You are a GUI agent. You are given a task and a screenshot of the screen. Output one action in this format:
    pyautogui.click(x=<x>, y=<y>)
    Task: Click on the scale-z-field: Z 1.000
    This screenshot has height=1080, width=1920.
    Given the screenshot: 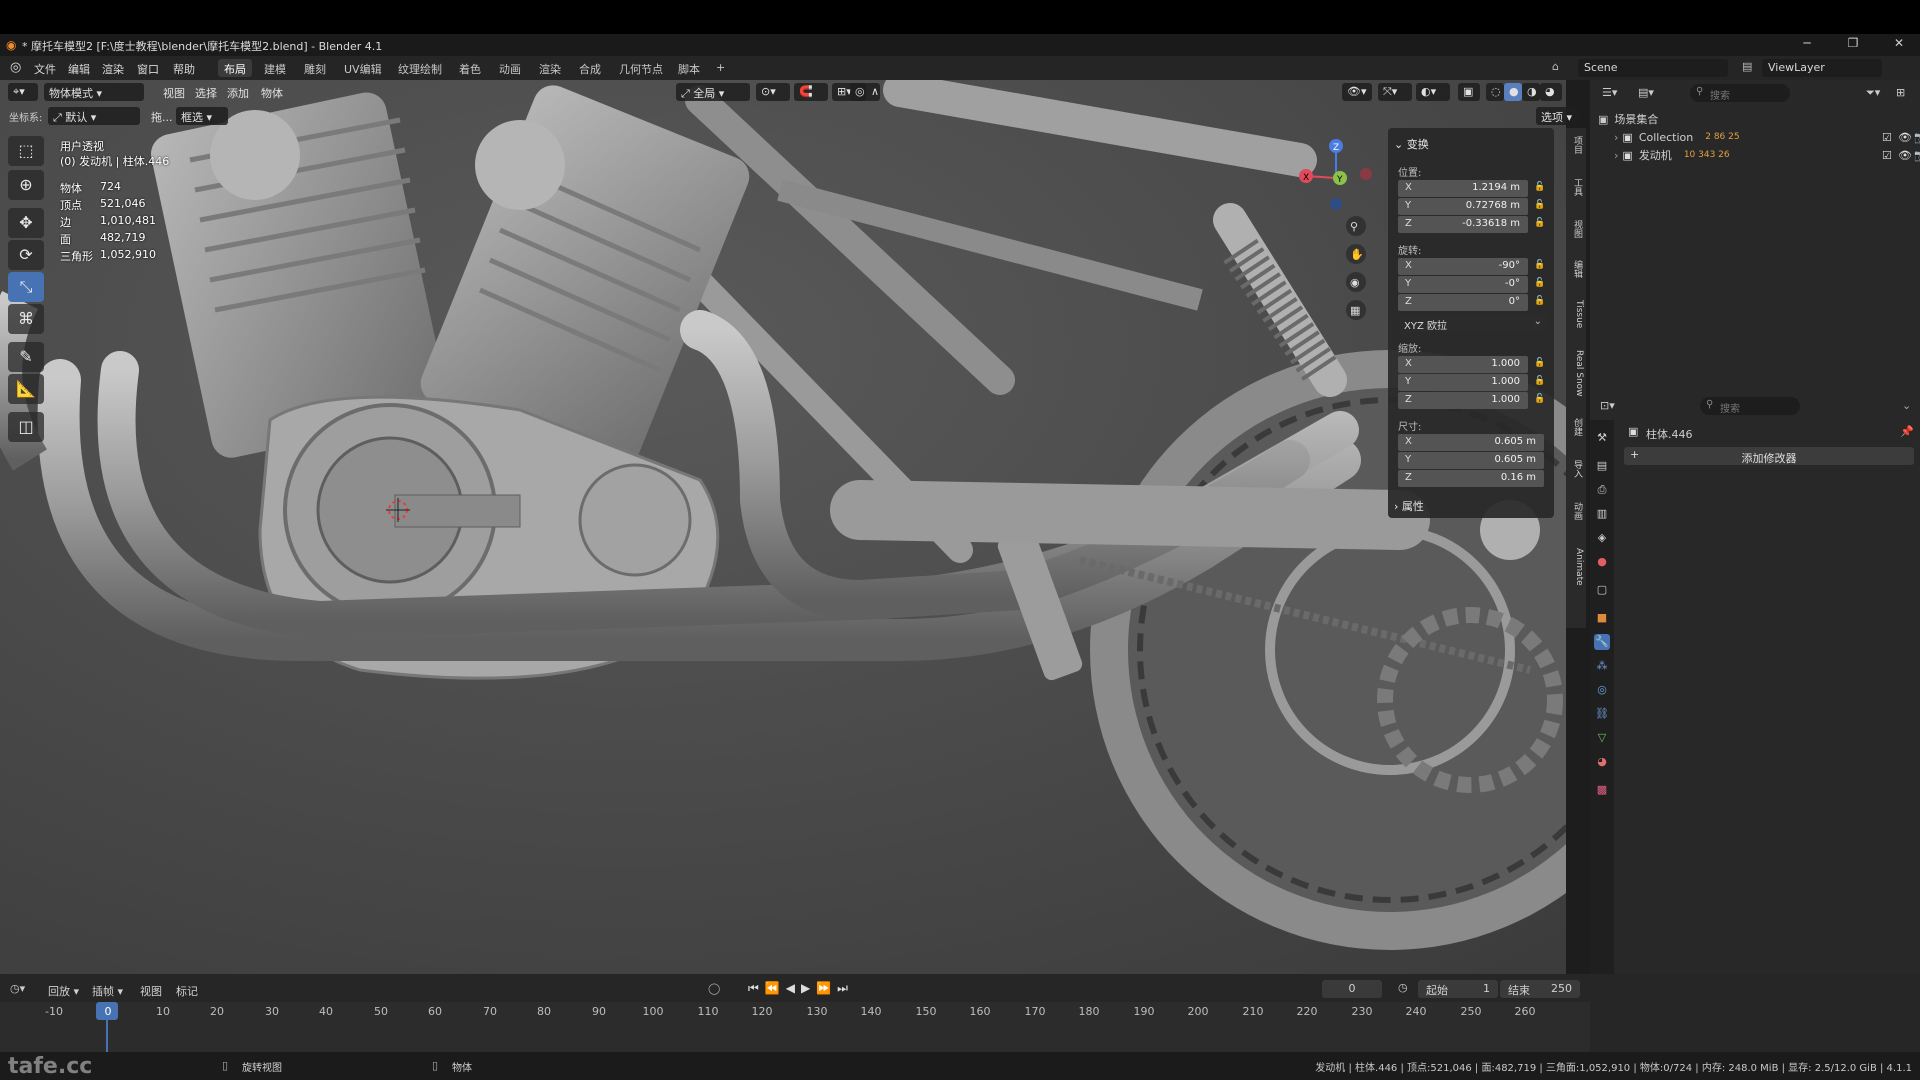 What is the action you would take?
    pyautogui.click(x=1463, y=400)
    